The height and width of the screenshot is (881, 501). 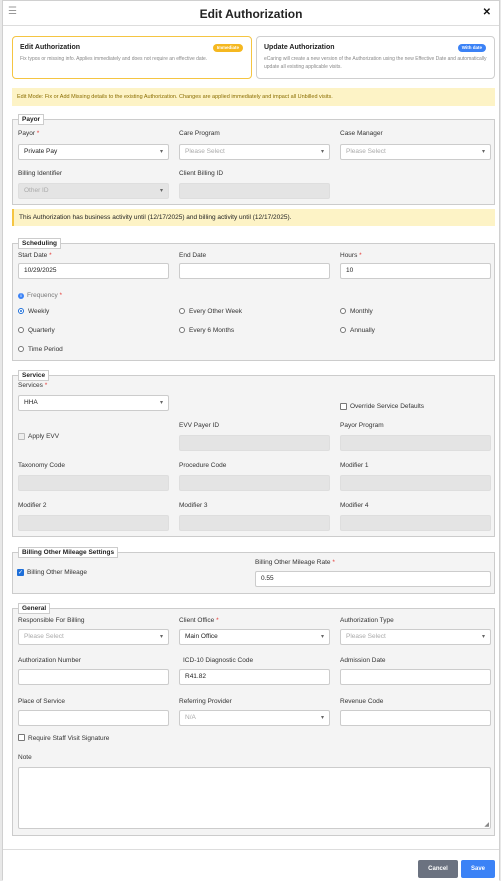 I want to click on case-manager-label: Case Manager, so click(x=361, y=133).